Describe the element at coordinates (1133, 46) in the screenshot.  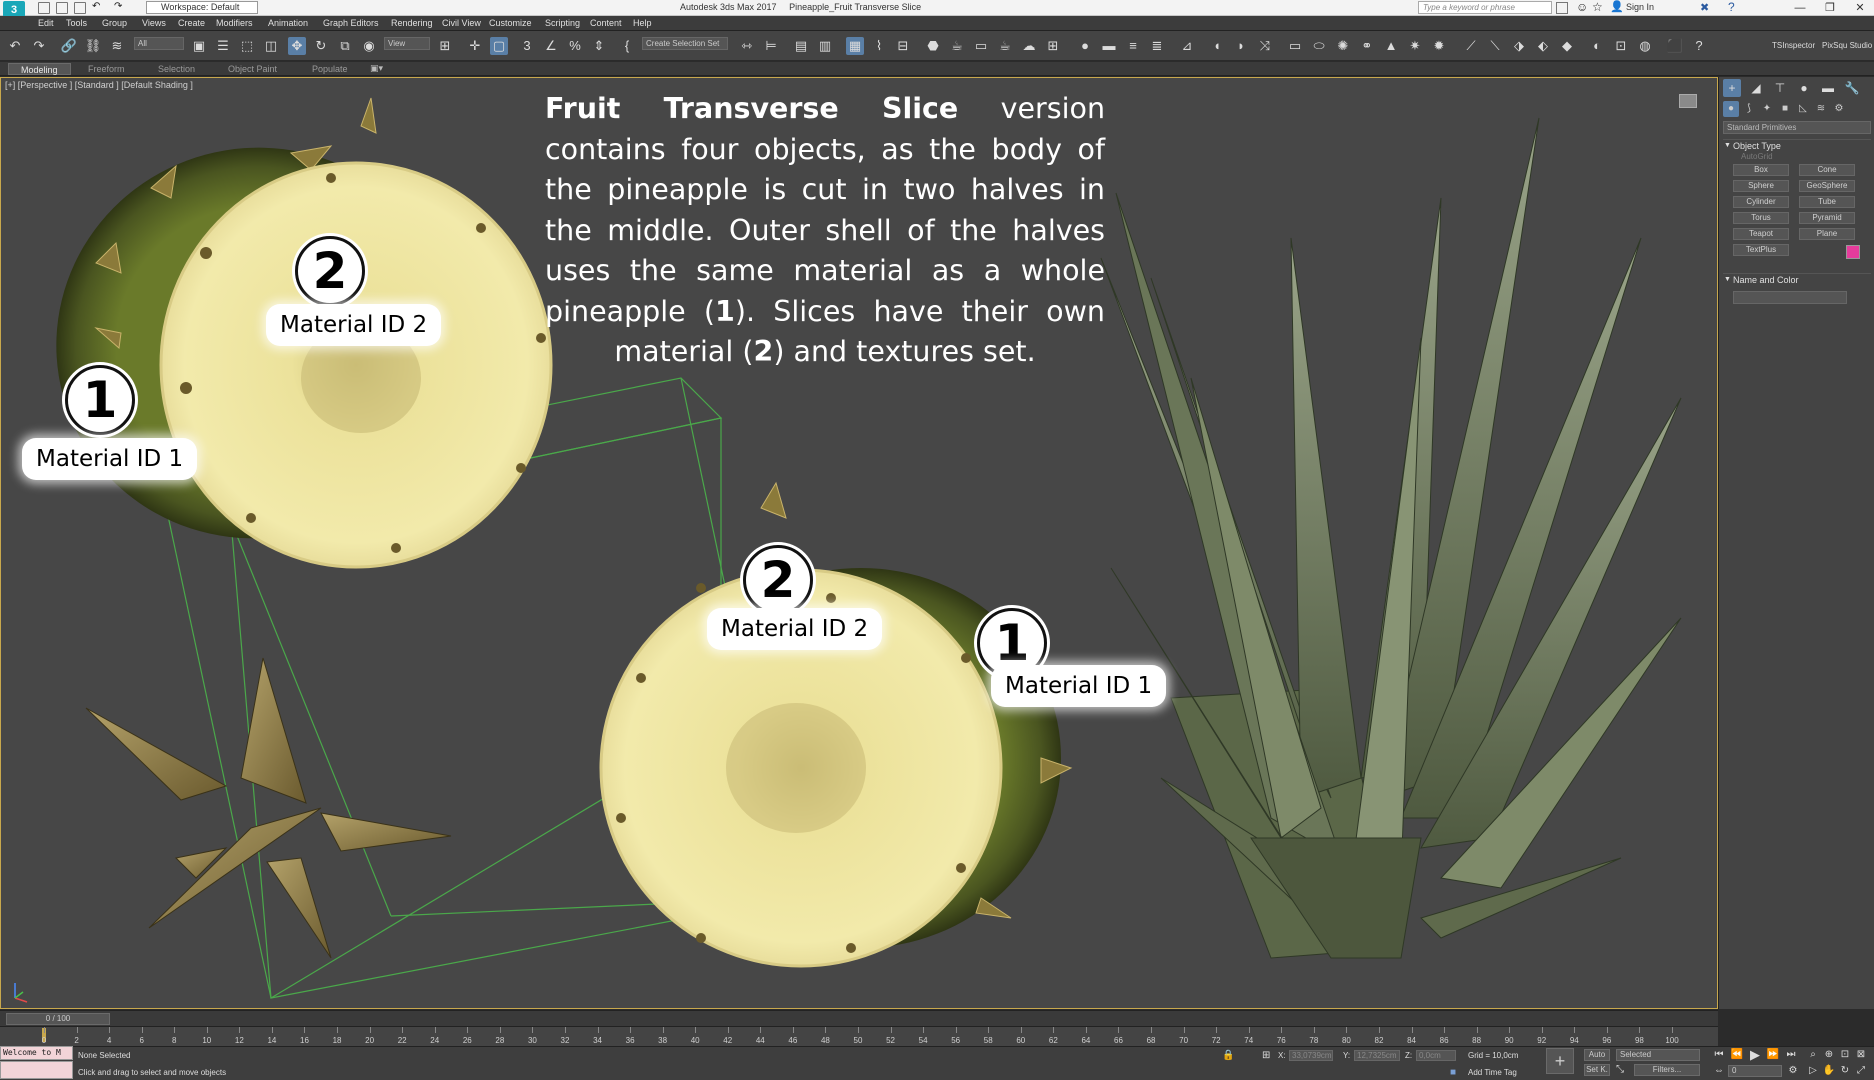
I see `plugin-tool-3-icon: ≡` at that location.